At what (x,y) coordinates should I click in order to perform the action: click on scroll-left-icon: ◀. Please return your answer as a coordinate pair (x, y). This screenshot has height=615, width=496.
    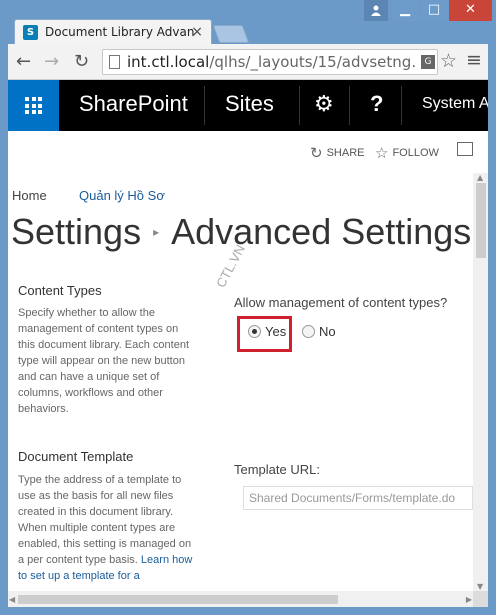
    Looking at the image, I should click on (12, 599).